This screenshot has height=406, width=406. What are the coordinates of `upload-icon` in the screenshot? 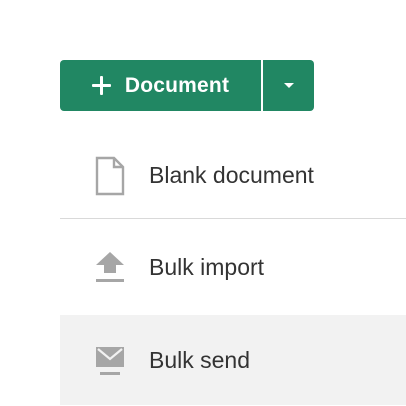 It's located at (110, 267).